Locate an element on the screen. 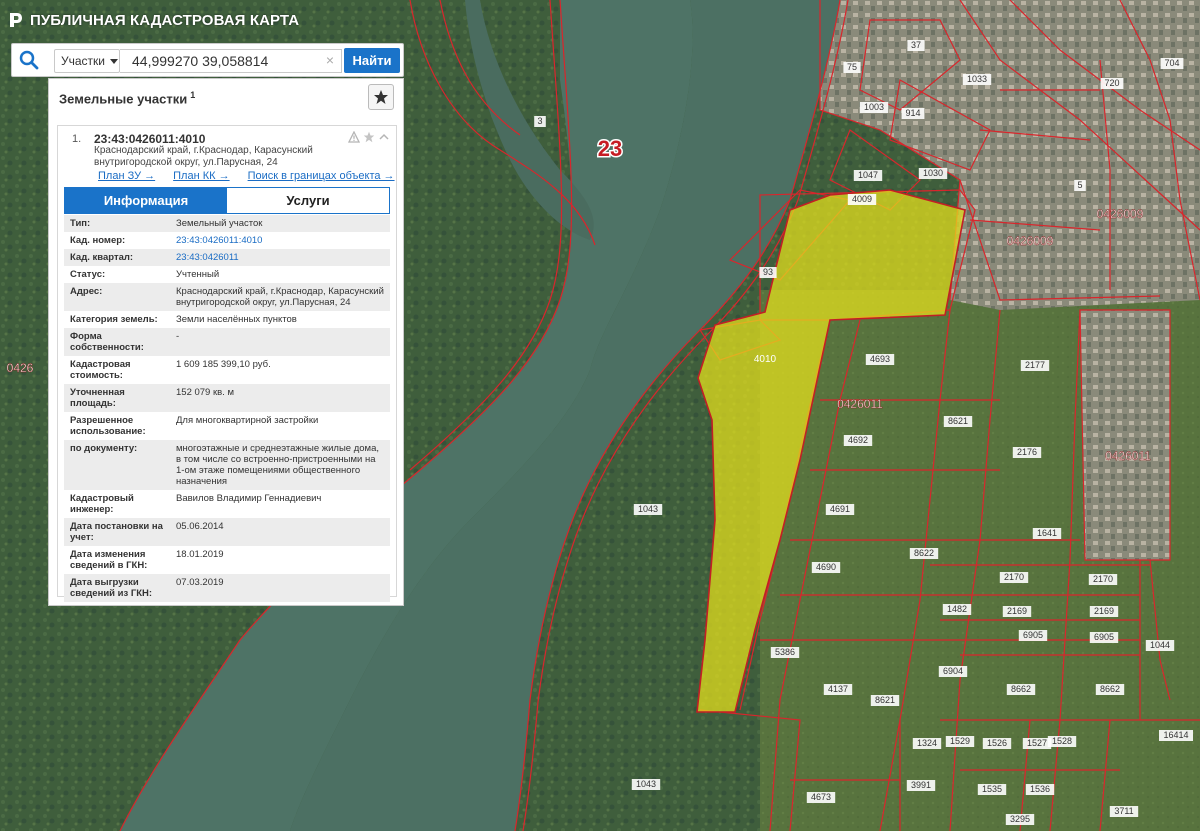 The image size is (1200, 831). parcel-label: 1641 is located at coordinates (1047, 533).